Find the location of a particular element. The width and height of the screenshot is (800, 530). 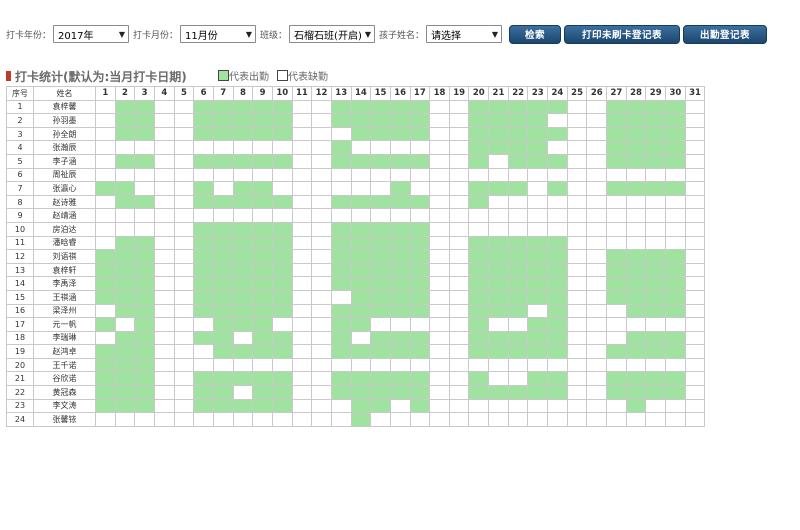

row-index: 3 is located at coordinates (20, 134).